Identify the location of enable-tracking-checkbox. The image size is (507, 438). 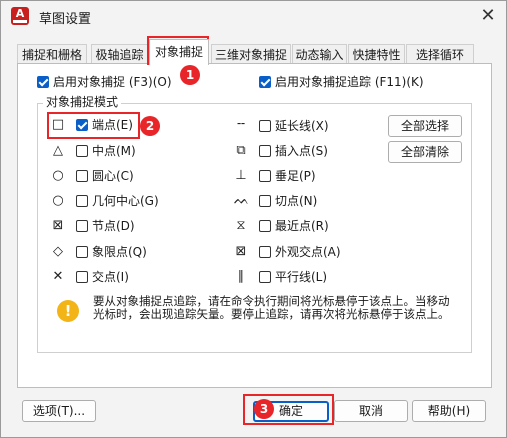
(265, 82).